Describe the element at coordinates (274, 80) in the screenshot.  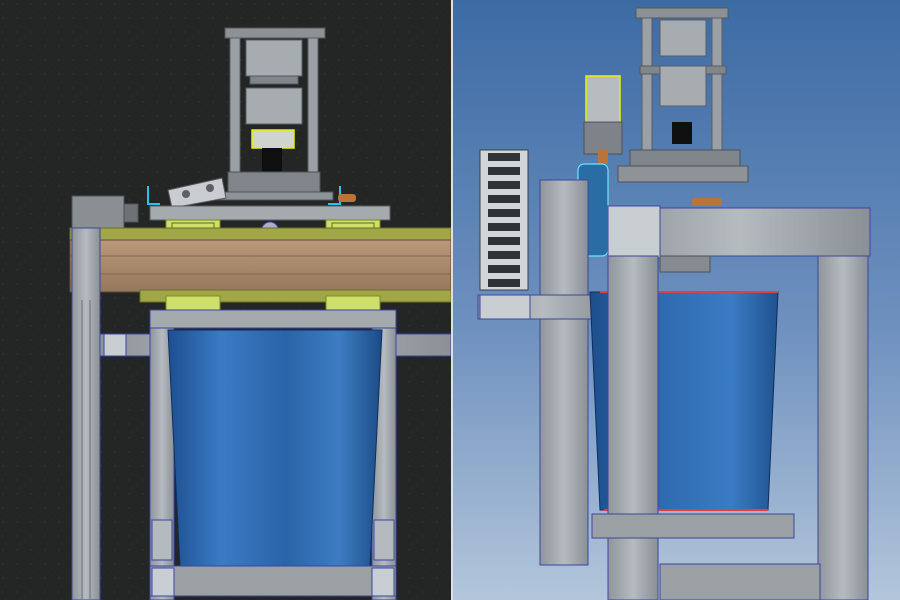
I see `cylinder-clamp` at that location.